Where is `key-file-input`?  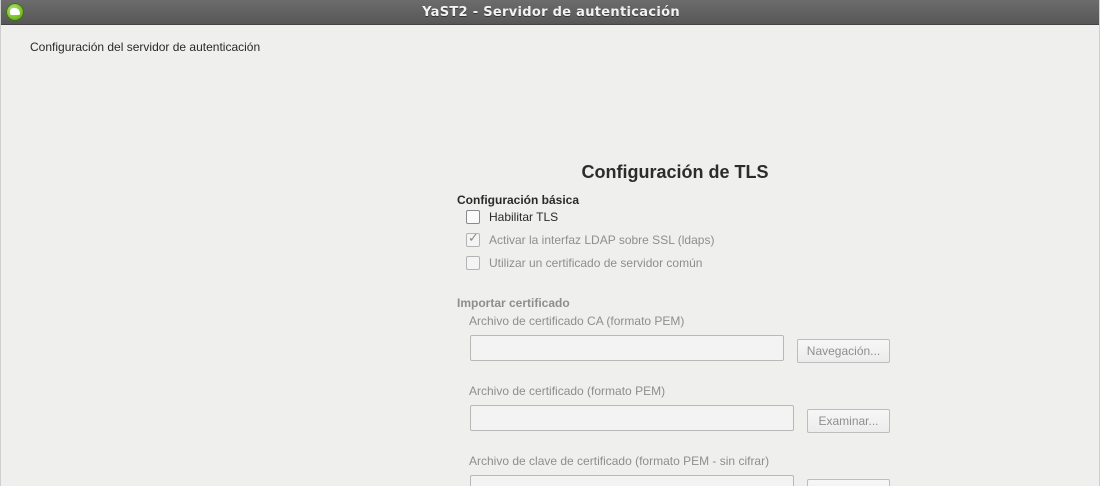
key-file-input is located at coordinates (632, 480).